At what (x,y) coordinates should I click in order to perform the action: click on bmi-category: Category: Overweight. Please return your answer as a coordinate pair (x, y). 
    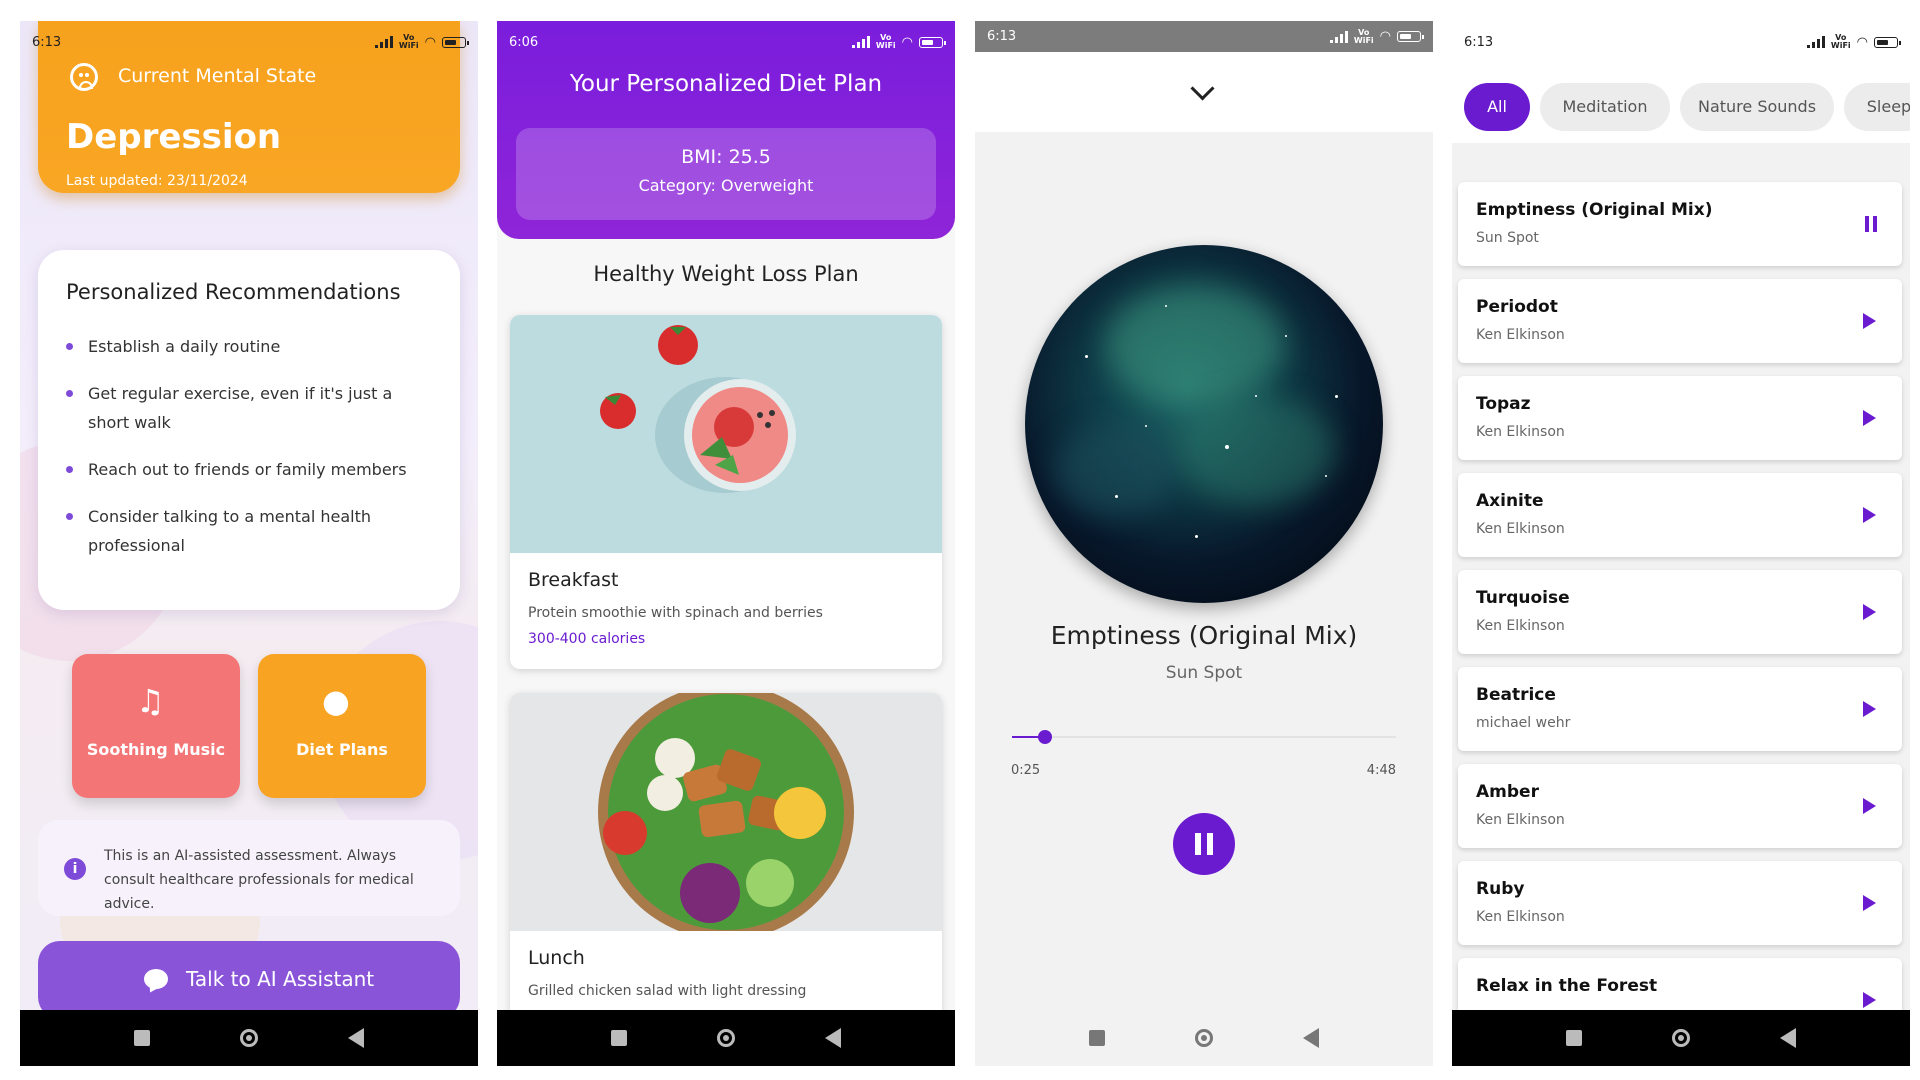
    Looking at the image, I should click on (726, 185).